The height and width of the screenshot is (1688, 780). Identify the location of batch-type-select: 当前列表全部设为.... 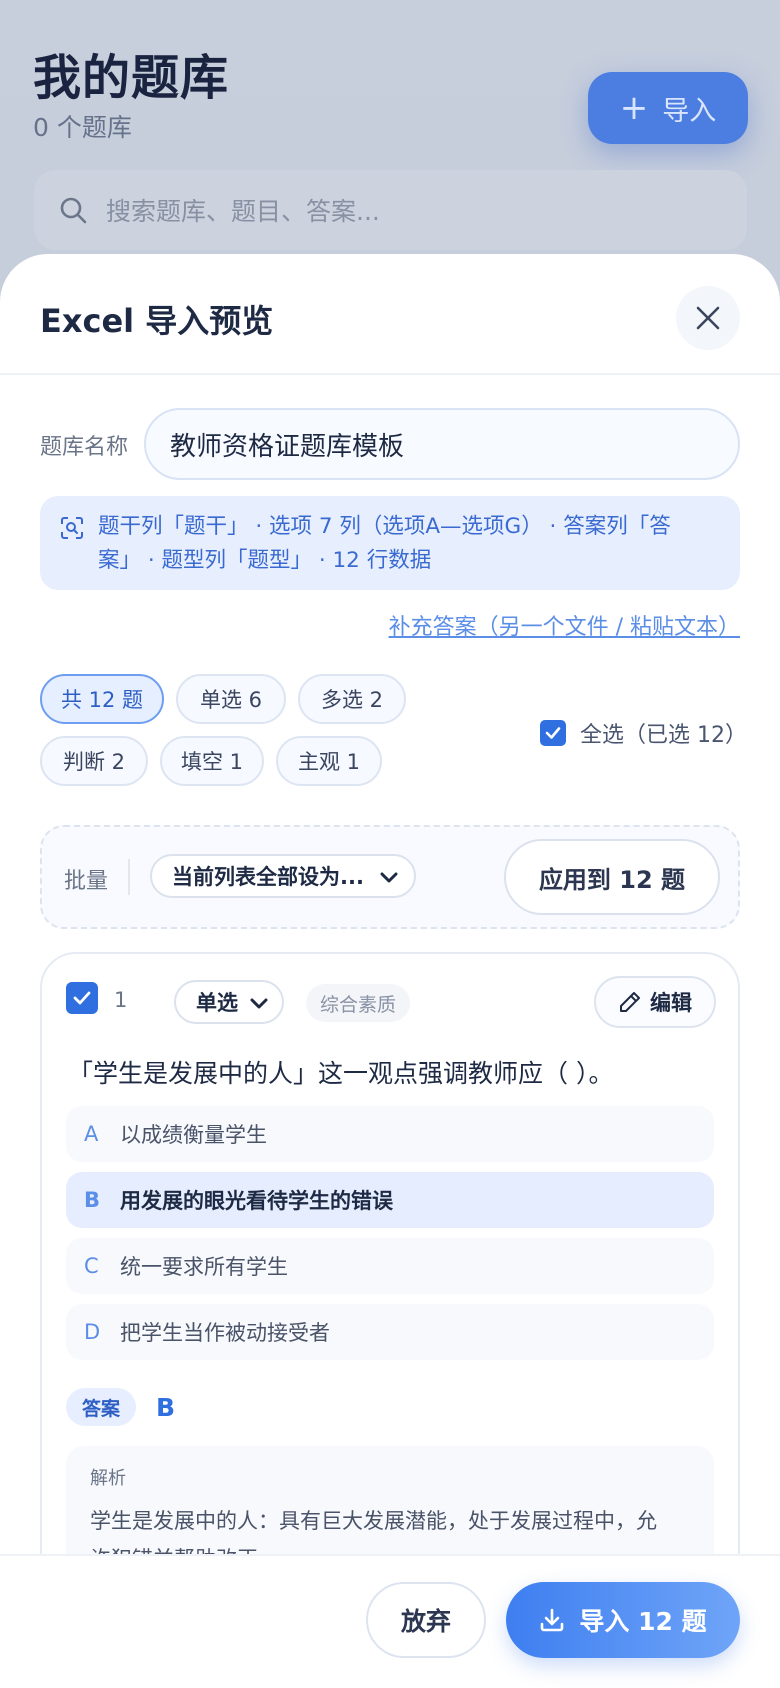
(283, 876).